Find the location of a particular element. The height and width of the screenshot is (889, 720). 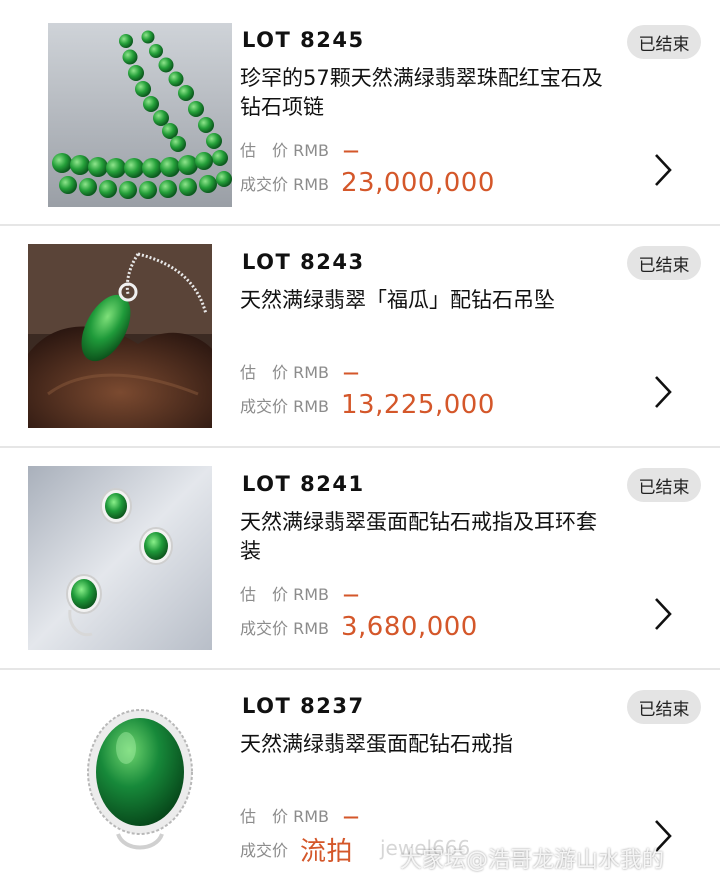

sold-price: 13,225,000 is located at coordinates (418, 405).